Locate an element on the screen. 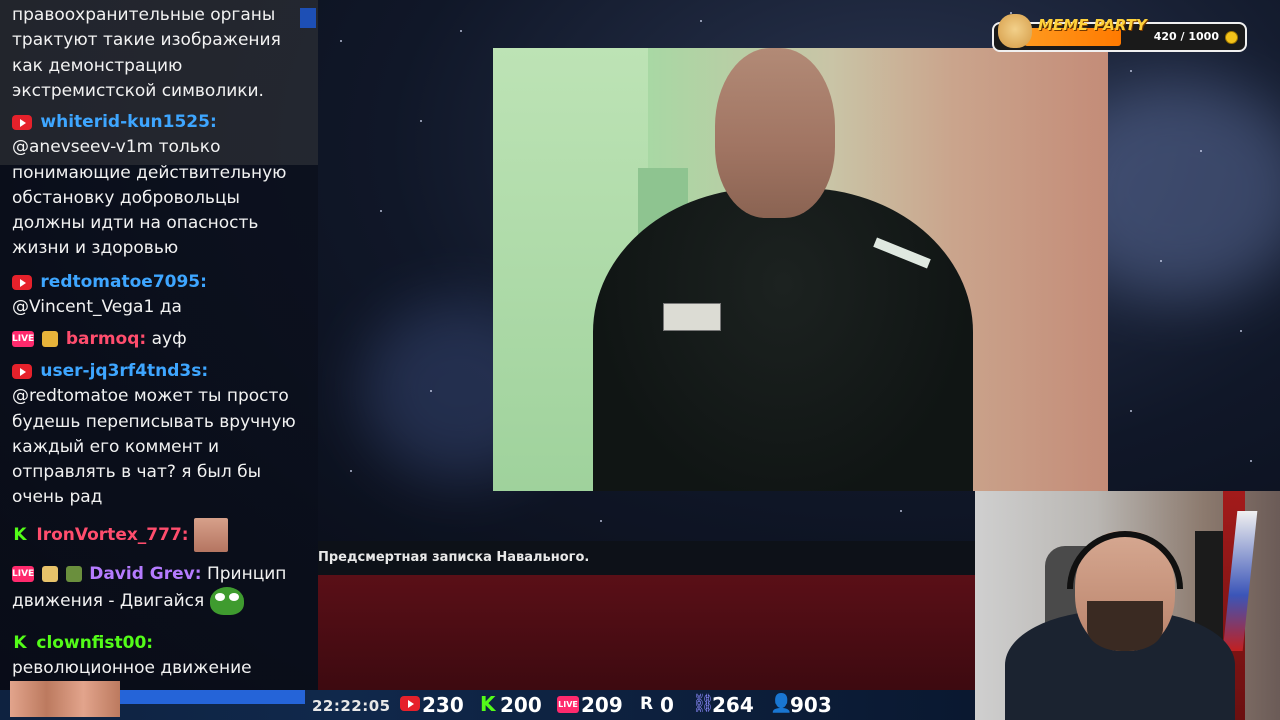 The image size is (1280, 720). chat-username: whiterid-kun1525: is located at coordinates (128, 122).